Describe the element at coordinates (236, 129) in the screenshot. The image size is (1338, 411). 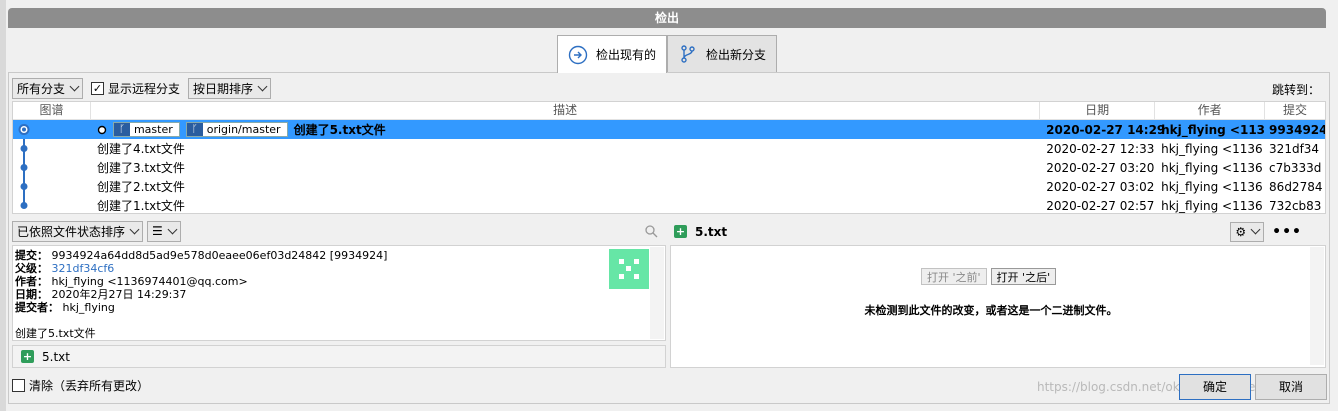
I see `branch-tag-origin-master: ᚴ origin/master` at that location.